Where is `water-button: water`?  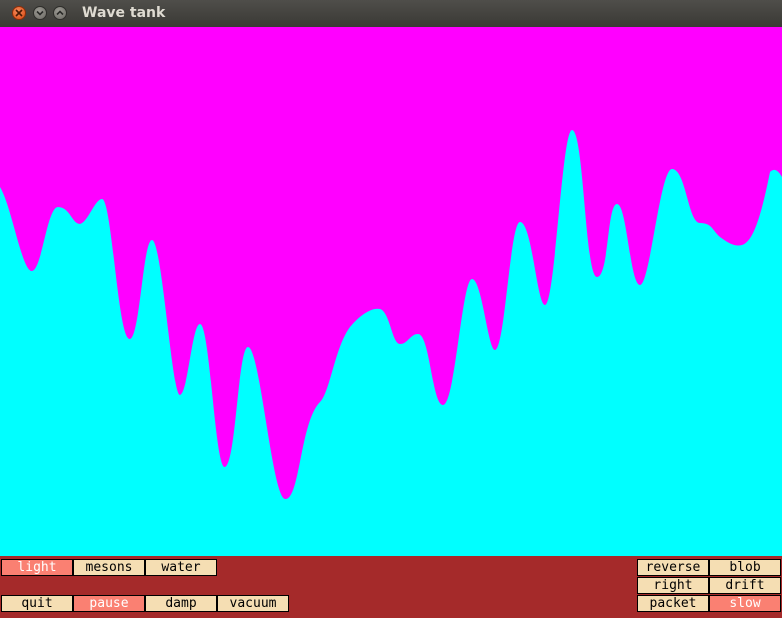
water-button: water is located at coordinates (181, 567).